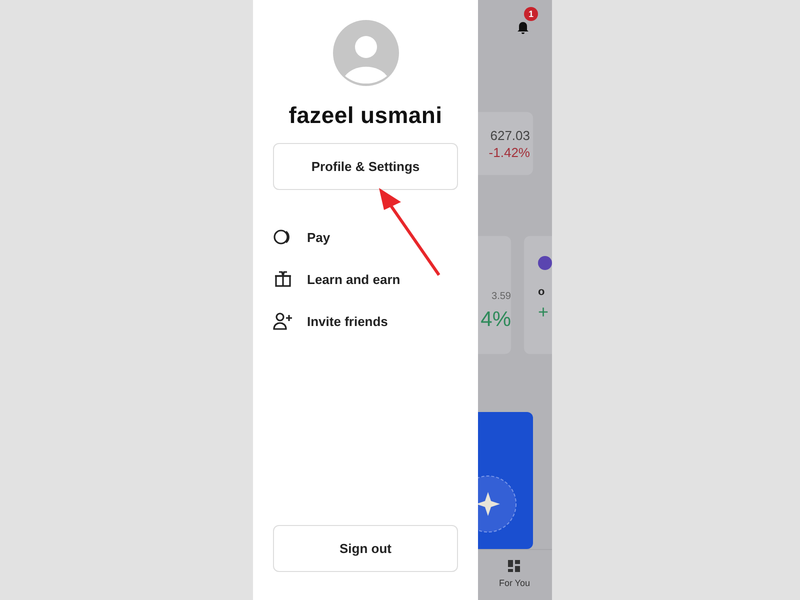 This screenshot has height=600, width=800. I want to click on coin-icon, so click(545, 263).